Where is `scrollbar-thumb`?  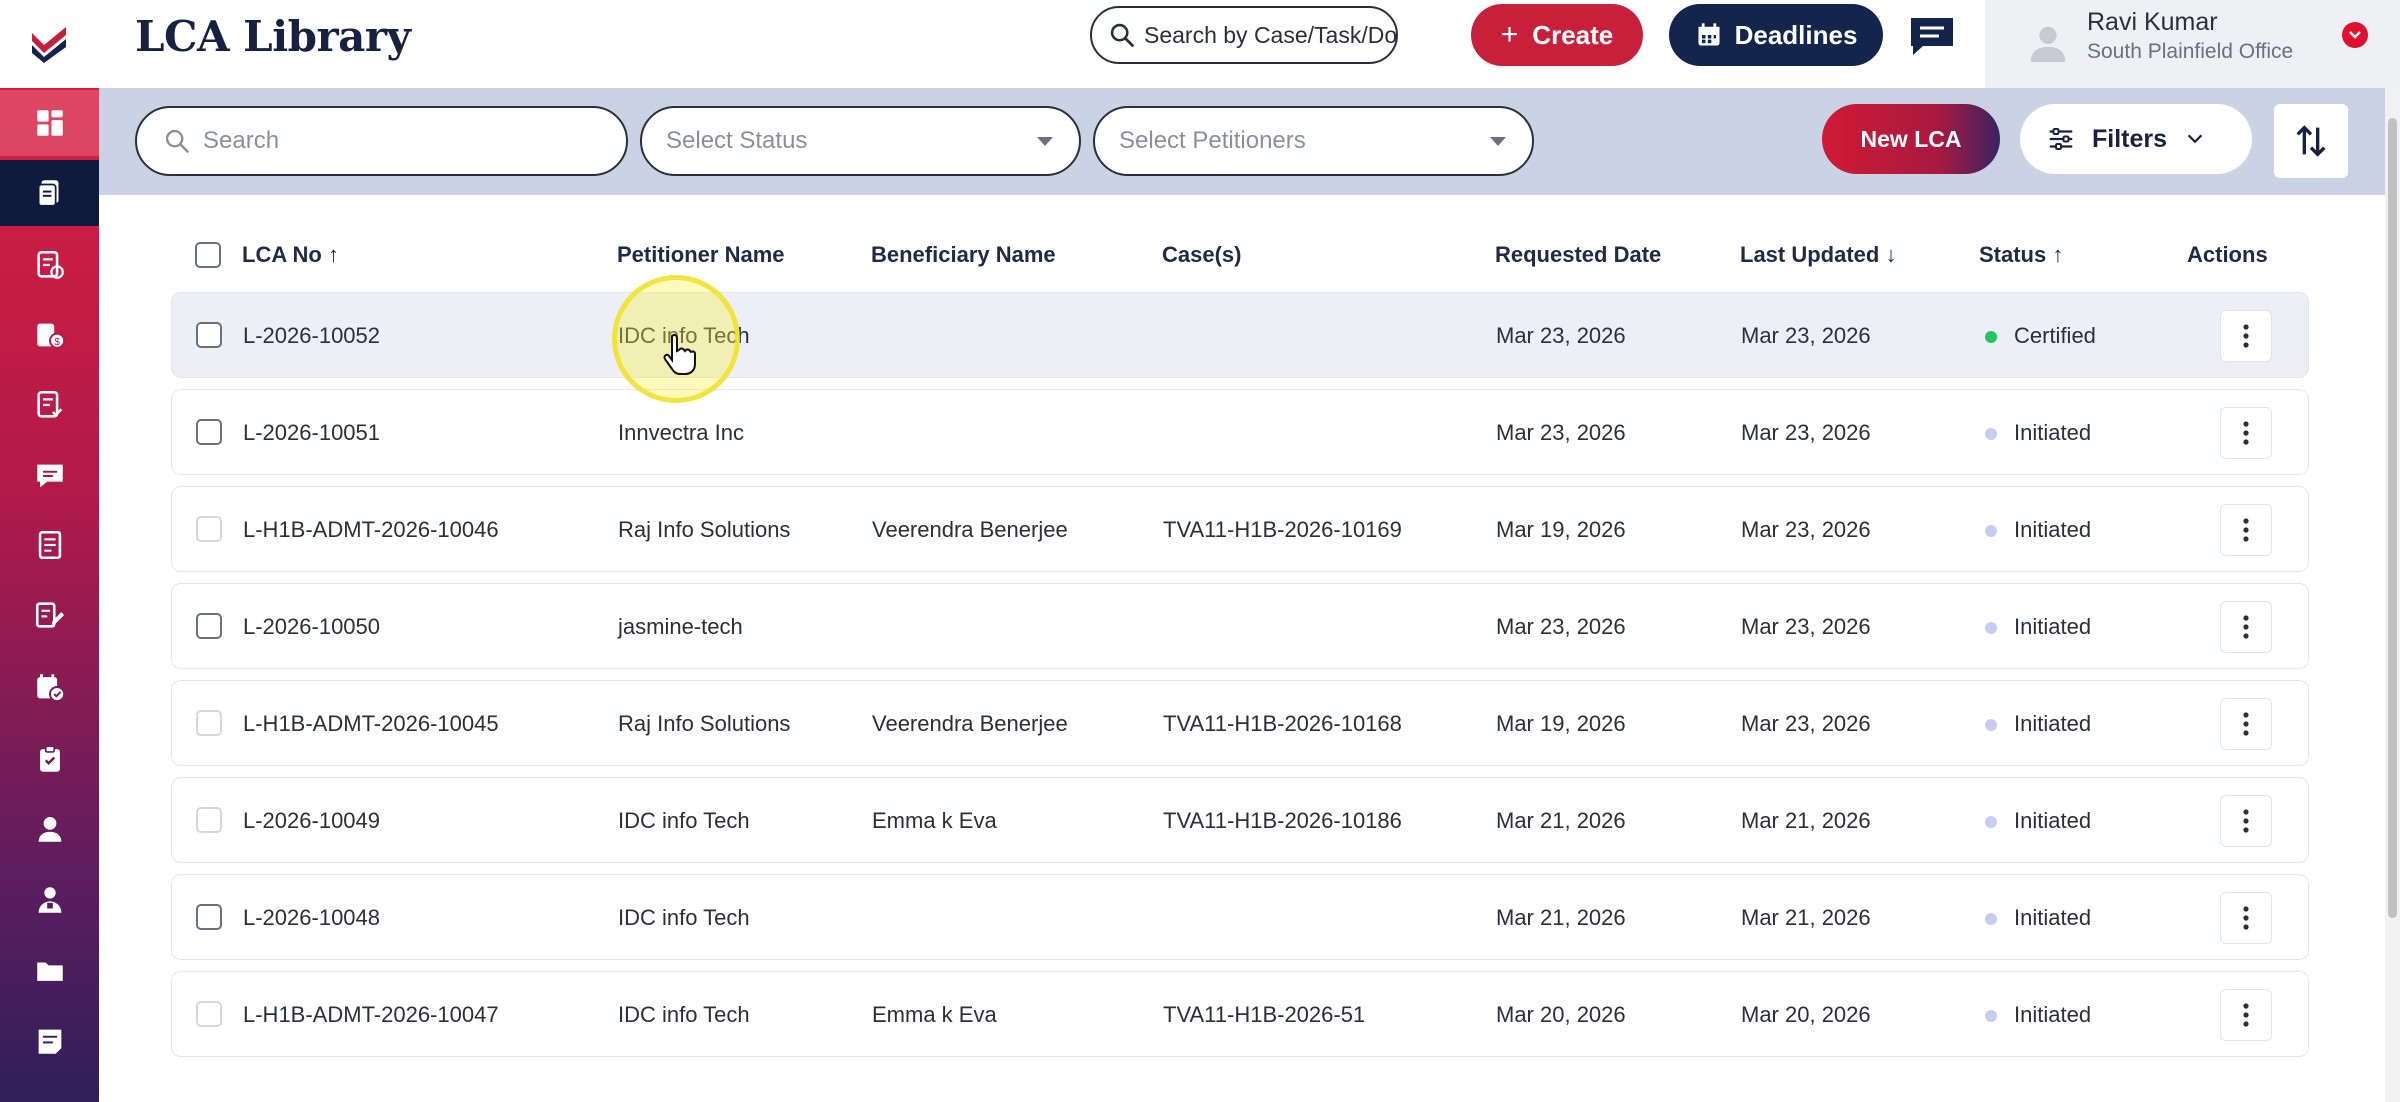
scrollbar-thumb is located at coordinates (2392, 518).